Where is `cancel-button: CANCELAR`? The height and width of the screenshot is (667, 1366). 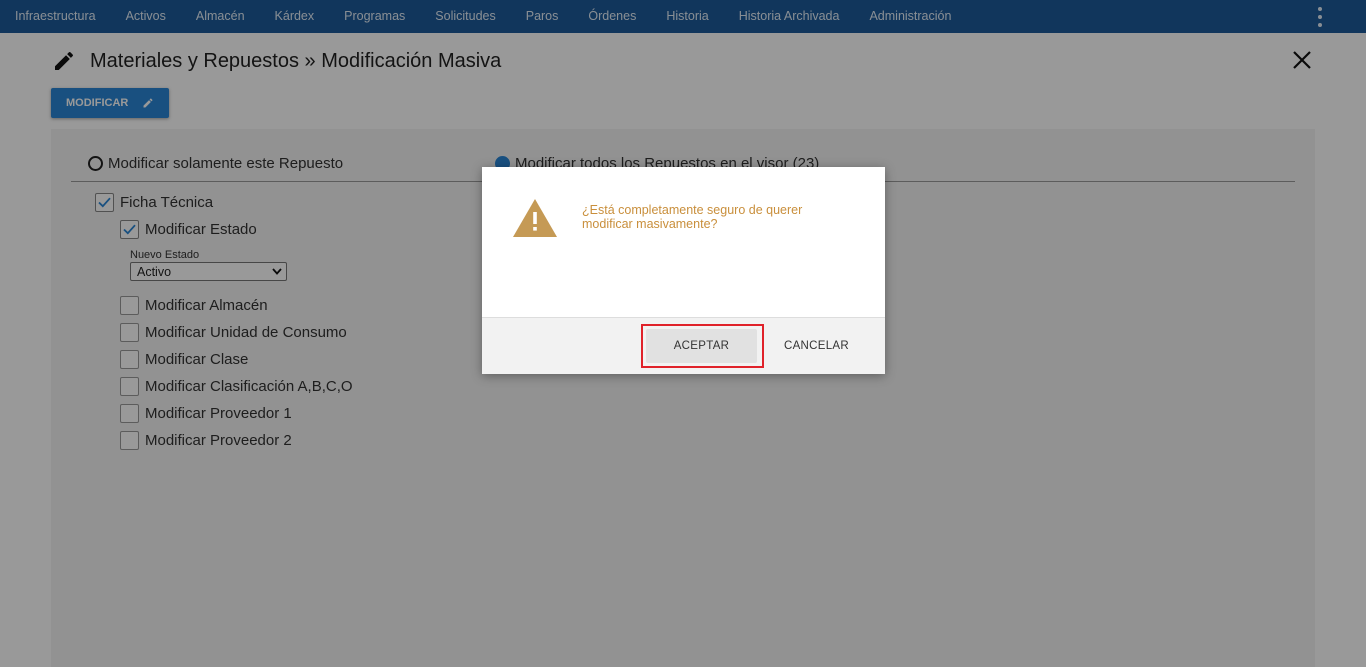
cancel-button: CANCELAR is located at coordinates (816, 346).